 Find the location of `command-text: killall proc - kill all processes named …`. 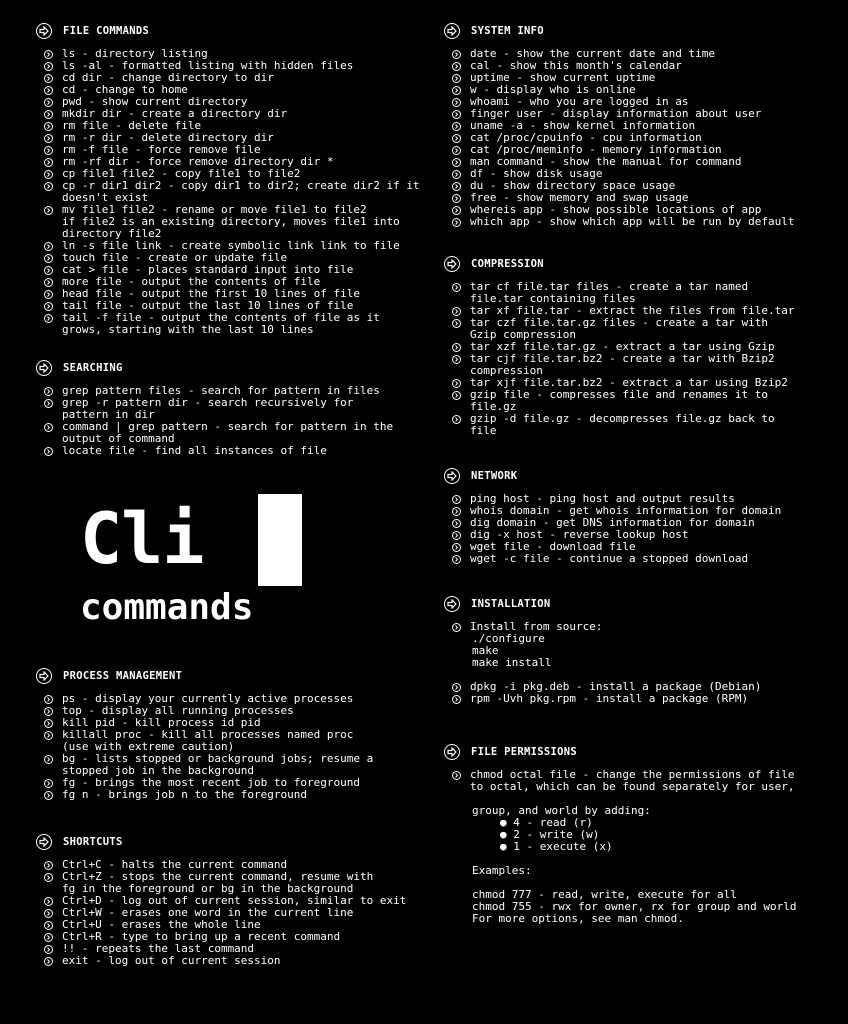

command-text: killall proc - kill all processes named … is located at coordinates (208, 740).